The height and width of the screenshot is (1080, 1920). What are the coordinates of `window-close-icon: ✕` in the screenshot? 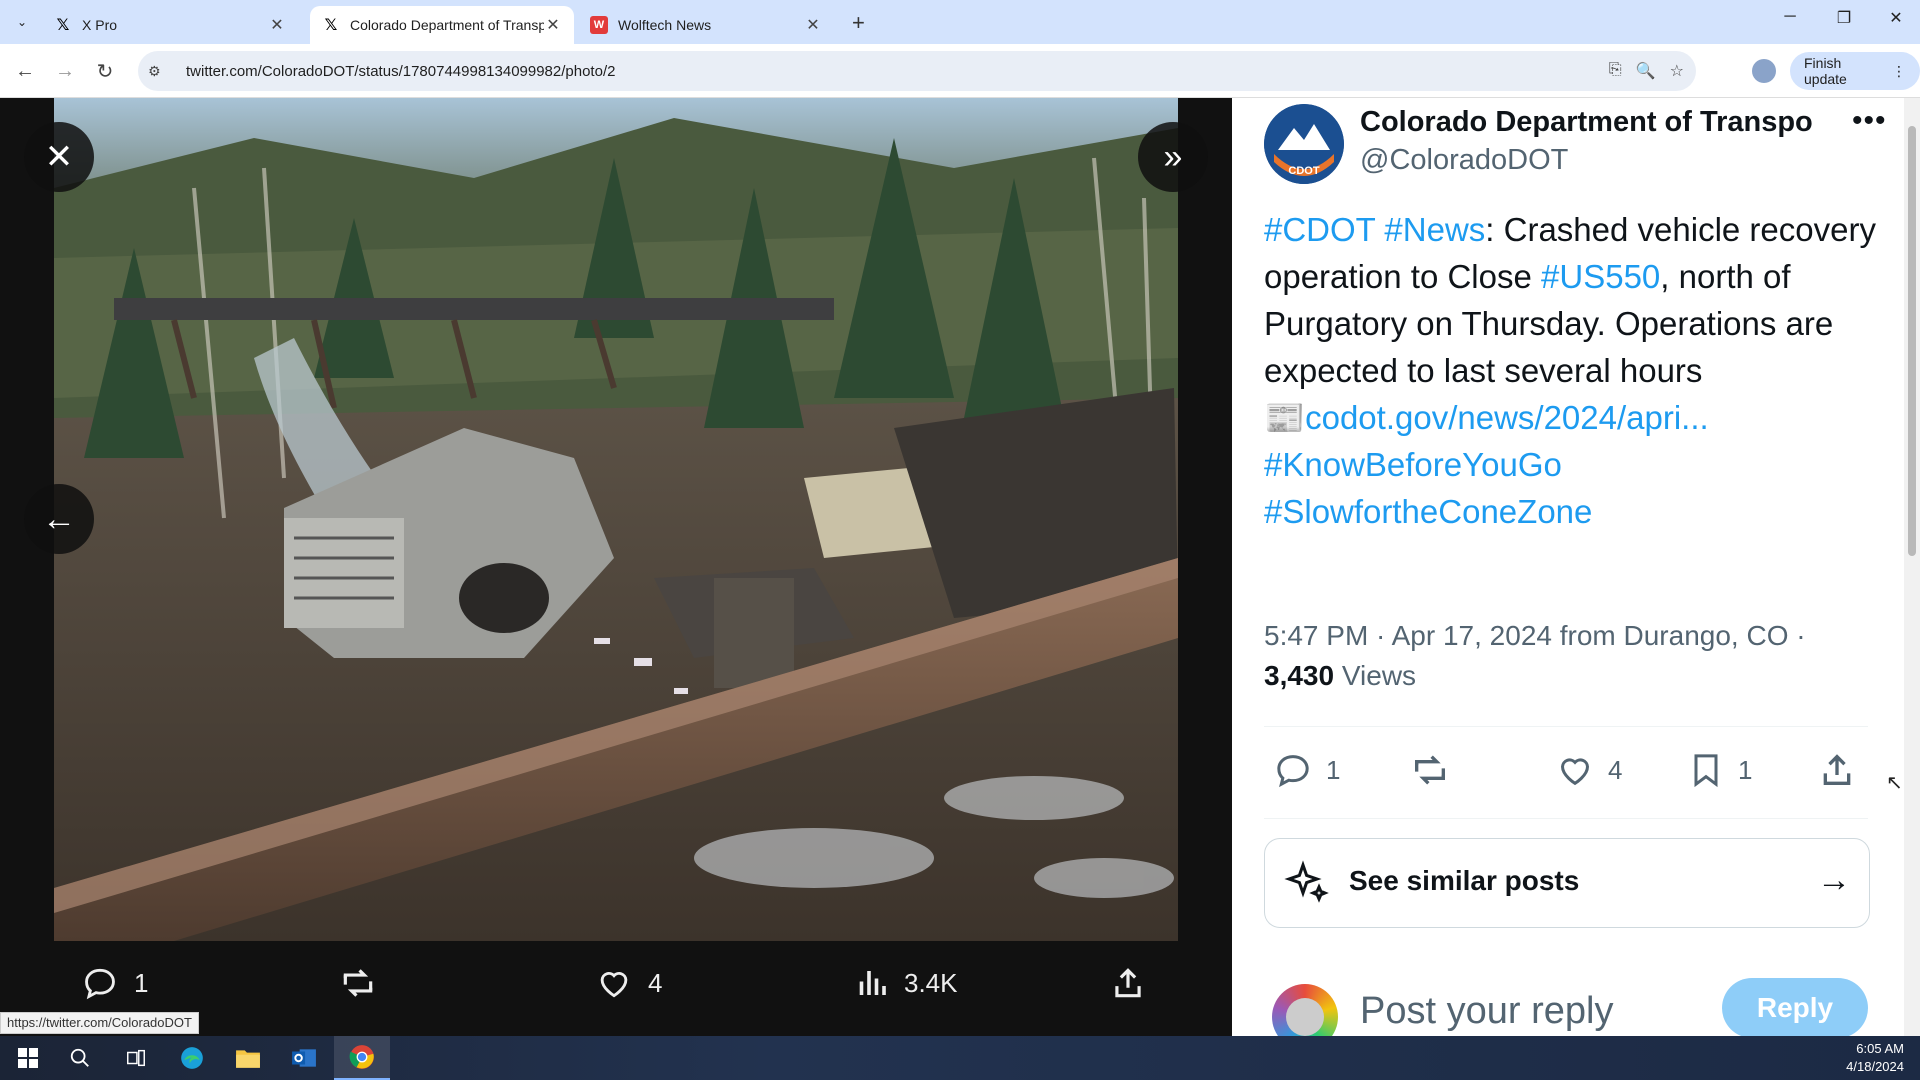 It's located at (1896, 18).